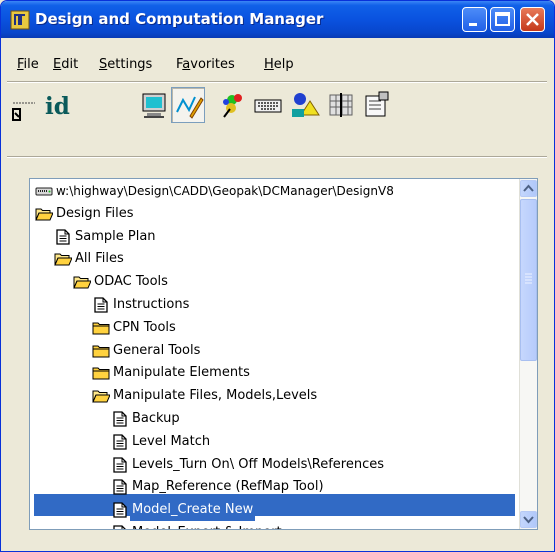 This screenshot has width=555, height=552. I want to click on palette-icon, so click(232, 106).